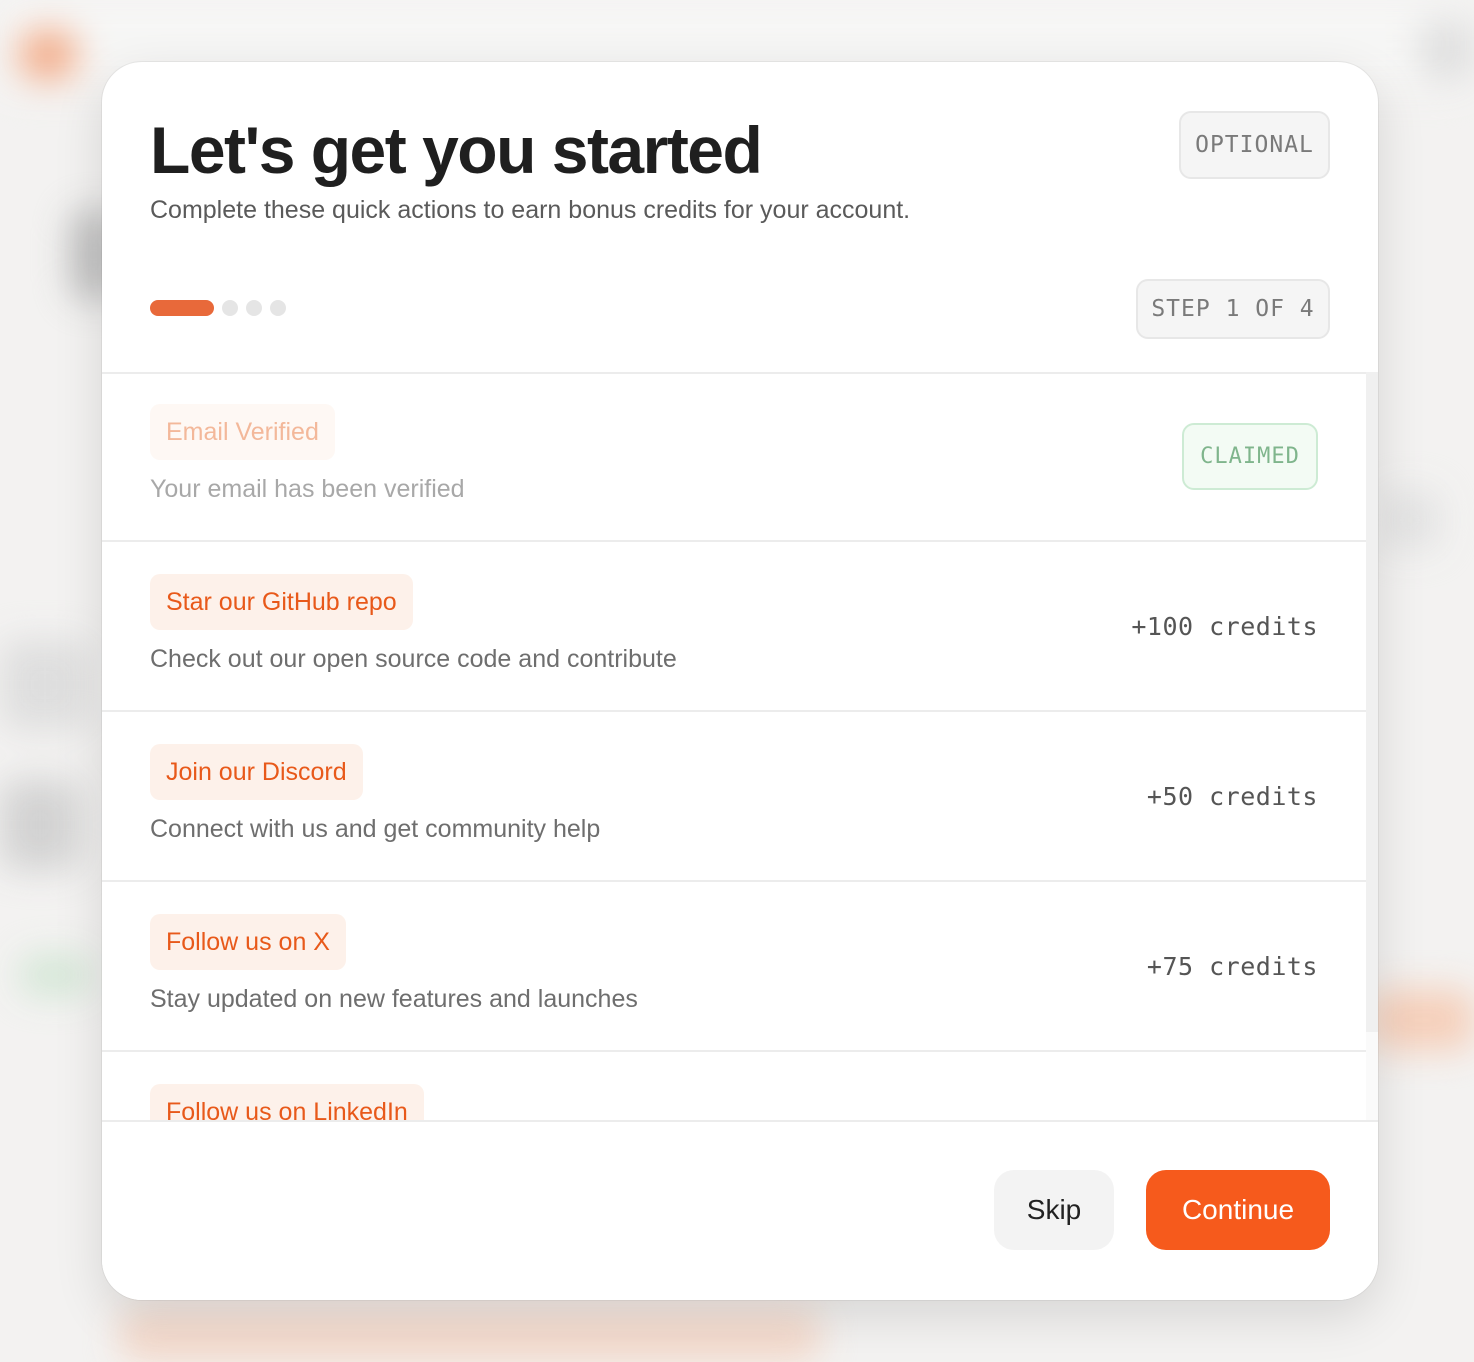 The image size is (1474, 1362). I want to click on task-description: Connect with us and get community help, so click(375, 829).